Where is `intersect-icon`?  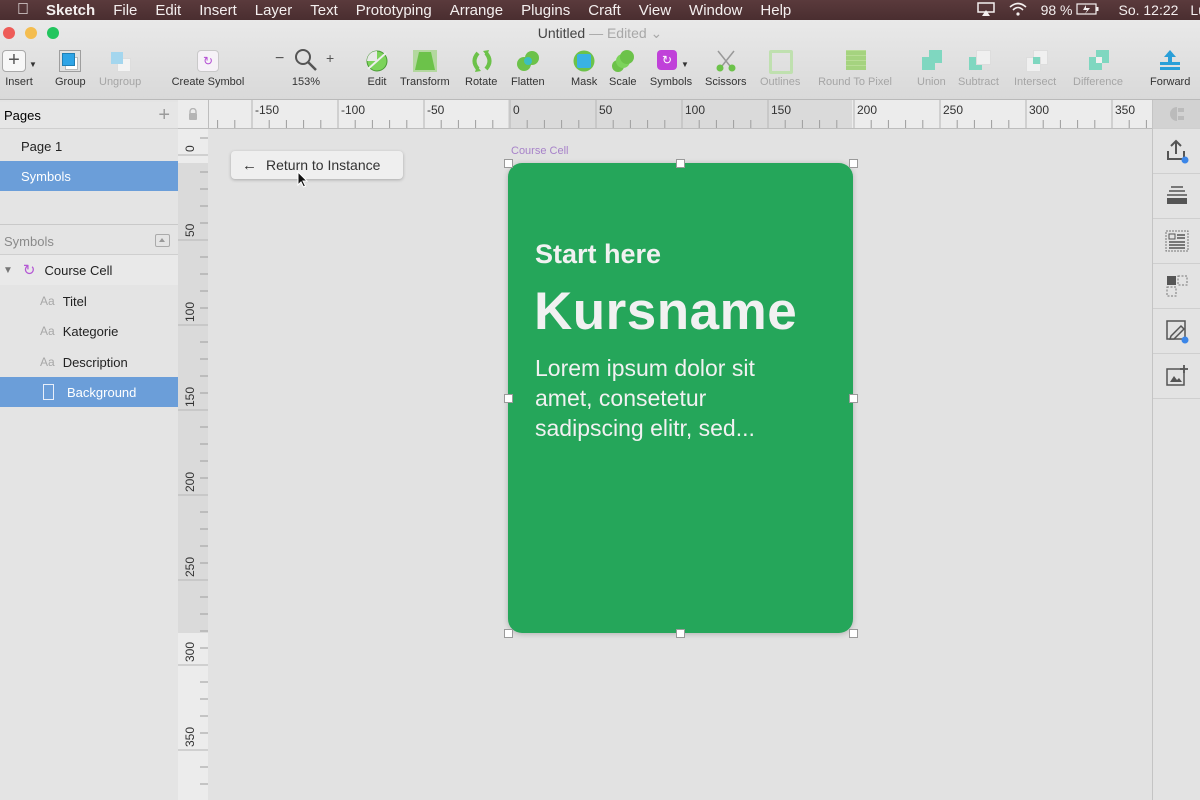
intersect-icon is located at coordinates (1036, 61).